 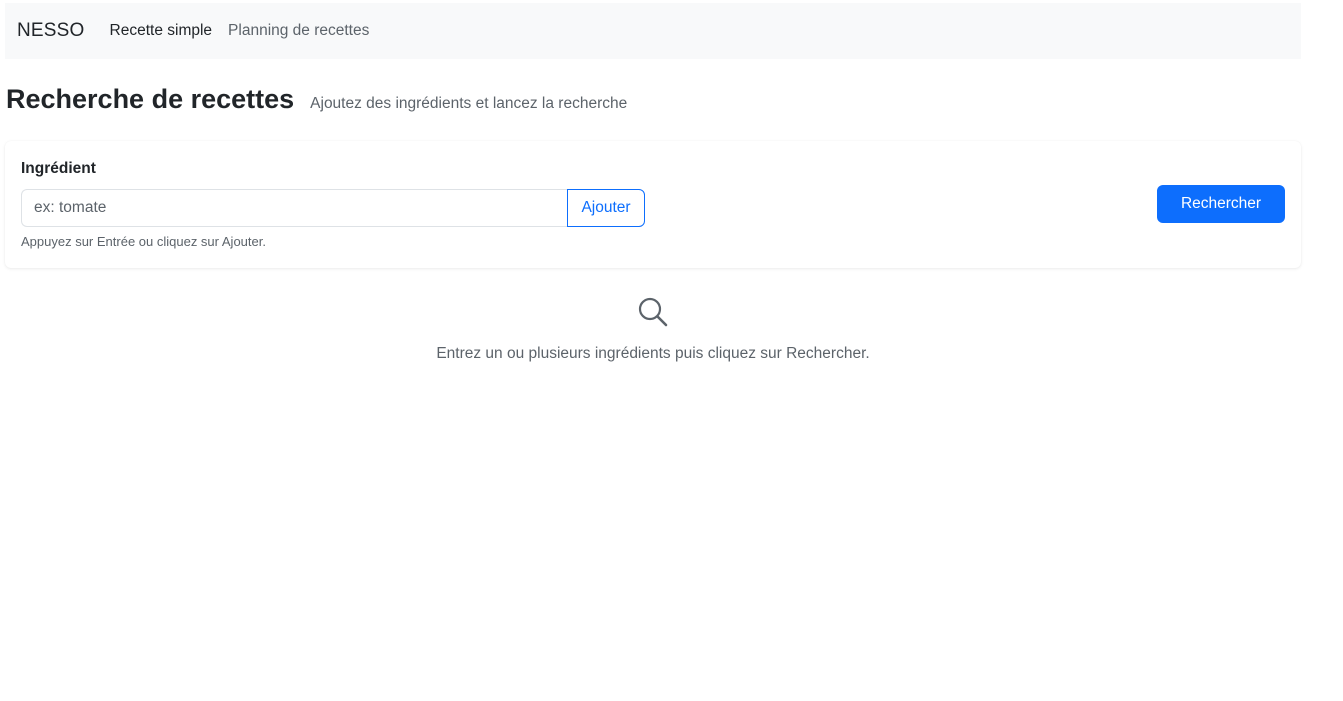 What do you see at coordinates (606, 208) in the screenshot?
I see `add-ingredient-button: Ajouter` at bounding box center [606, 208].